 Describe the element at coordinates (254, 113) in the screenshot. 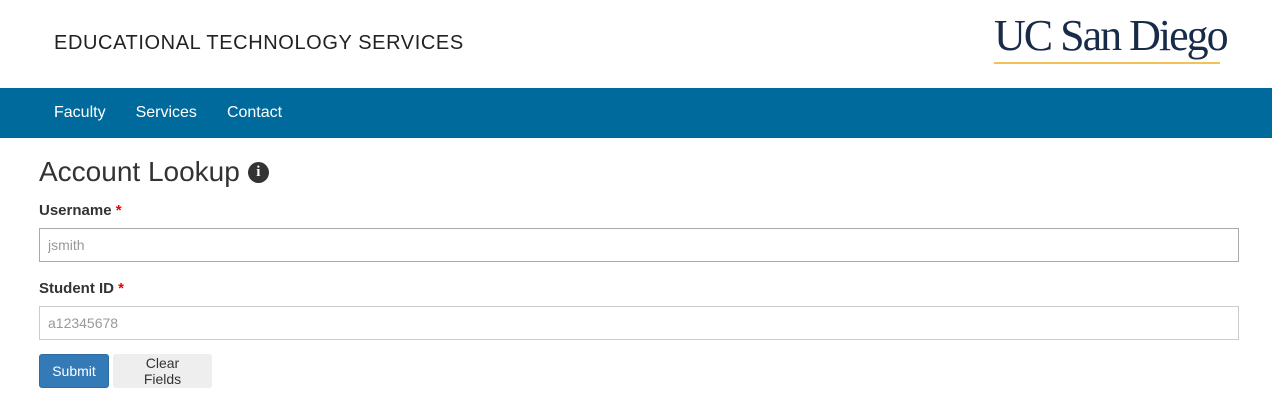

I see `nav-contact: Contact` at that location.